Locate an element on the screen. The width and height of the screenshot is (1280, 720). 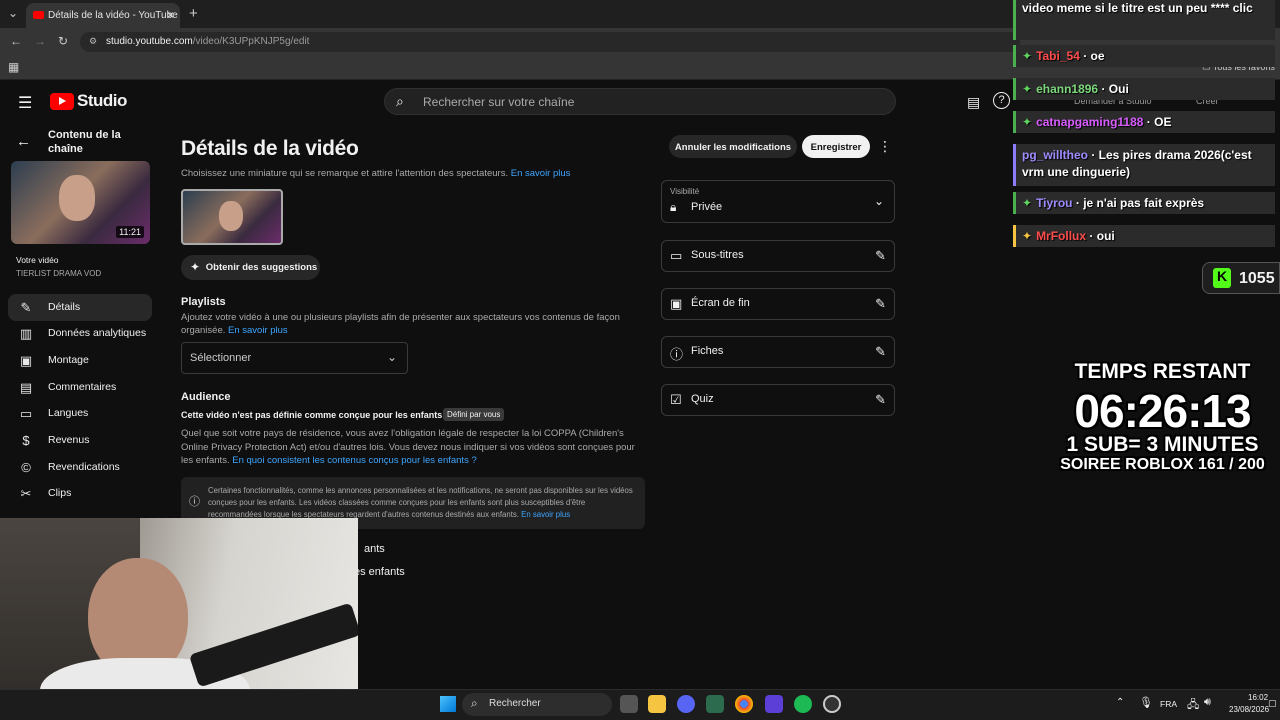
chevron-up-icon: ⌃ is located at coordinates (1120, 702).